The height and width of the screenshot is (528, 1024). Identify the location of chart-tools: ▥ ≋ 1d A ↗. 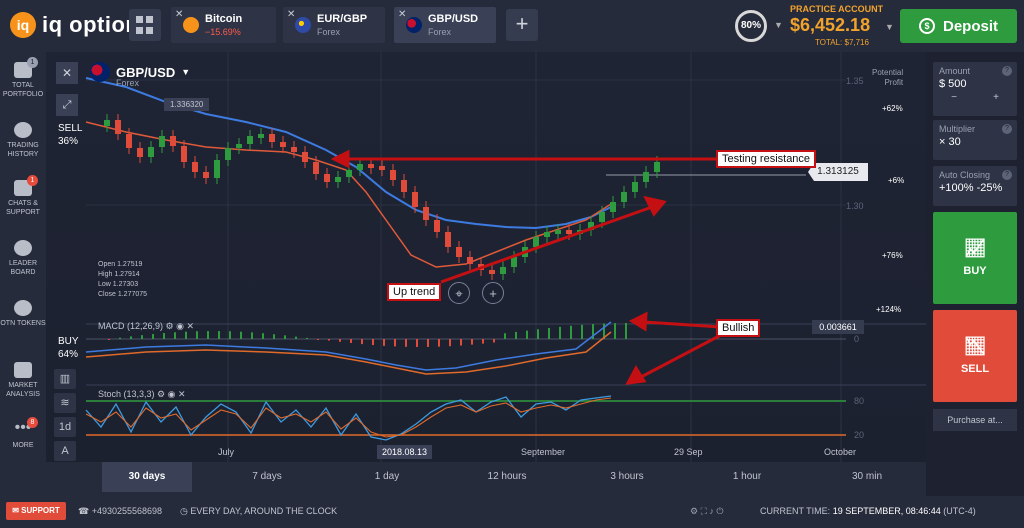
(67, 415).